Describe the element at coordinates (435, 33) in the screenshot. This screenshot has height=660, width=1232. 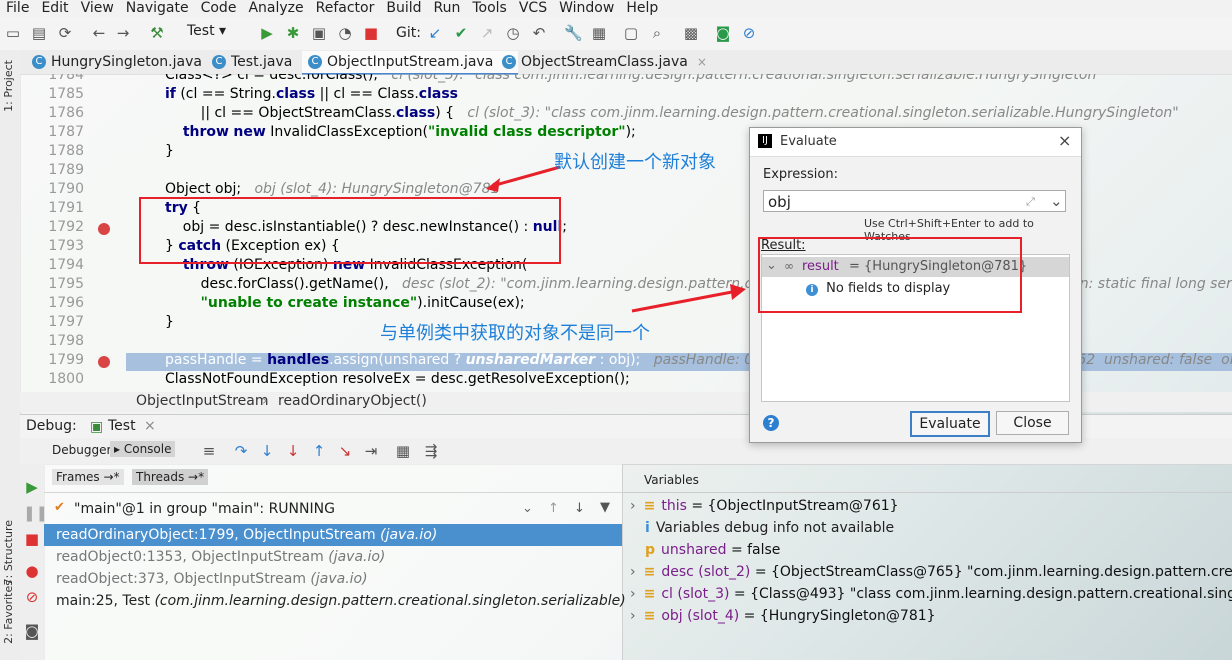
I see `git-update-icon: ↙` at that location.